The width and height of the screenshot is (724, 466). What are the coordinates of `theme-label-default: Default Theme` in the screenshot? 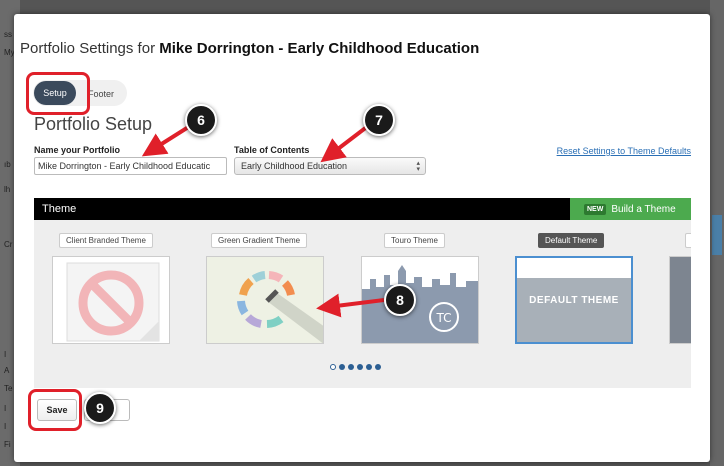 It's located at (571, 240).